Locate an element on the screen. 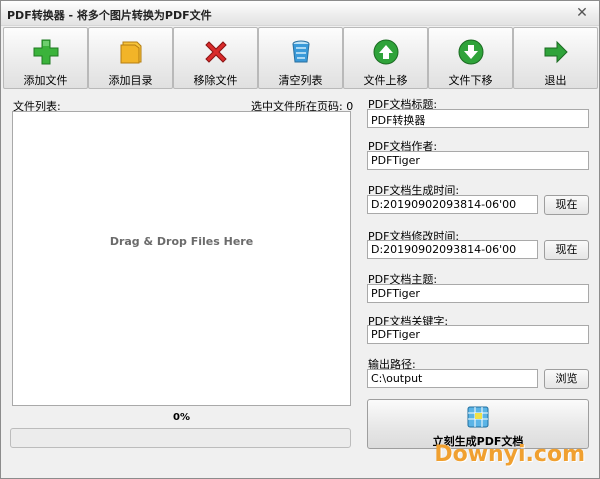 This screenshot has width=600, height=479. move-down-button: 文件下移 is located at coordinates (470, 58).